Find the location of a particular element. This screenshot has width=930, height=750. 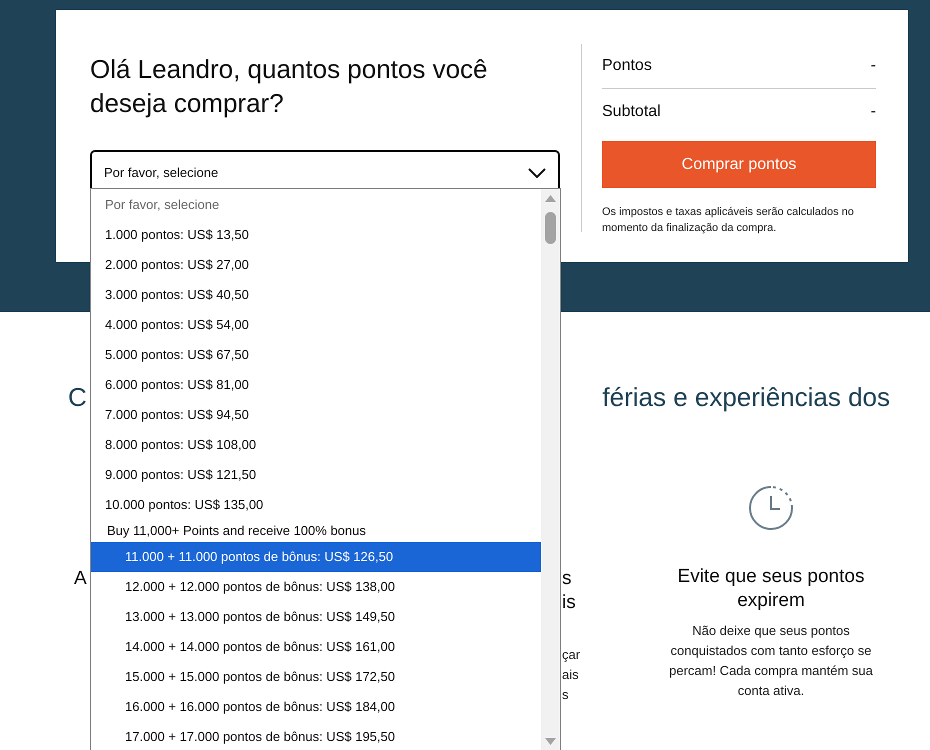

summary-label: Pontos is located at coordinates (627, 66).